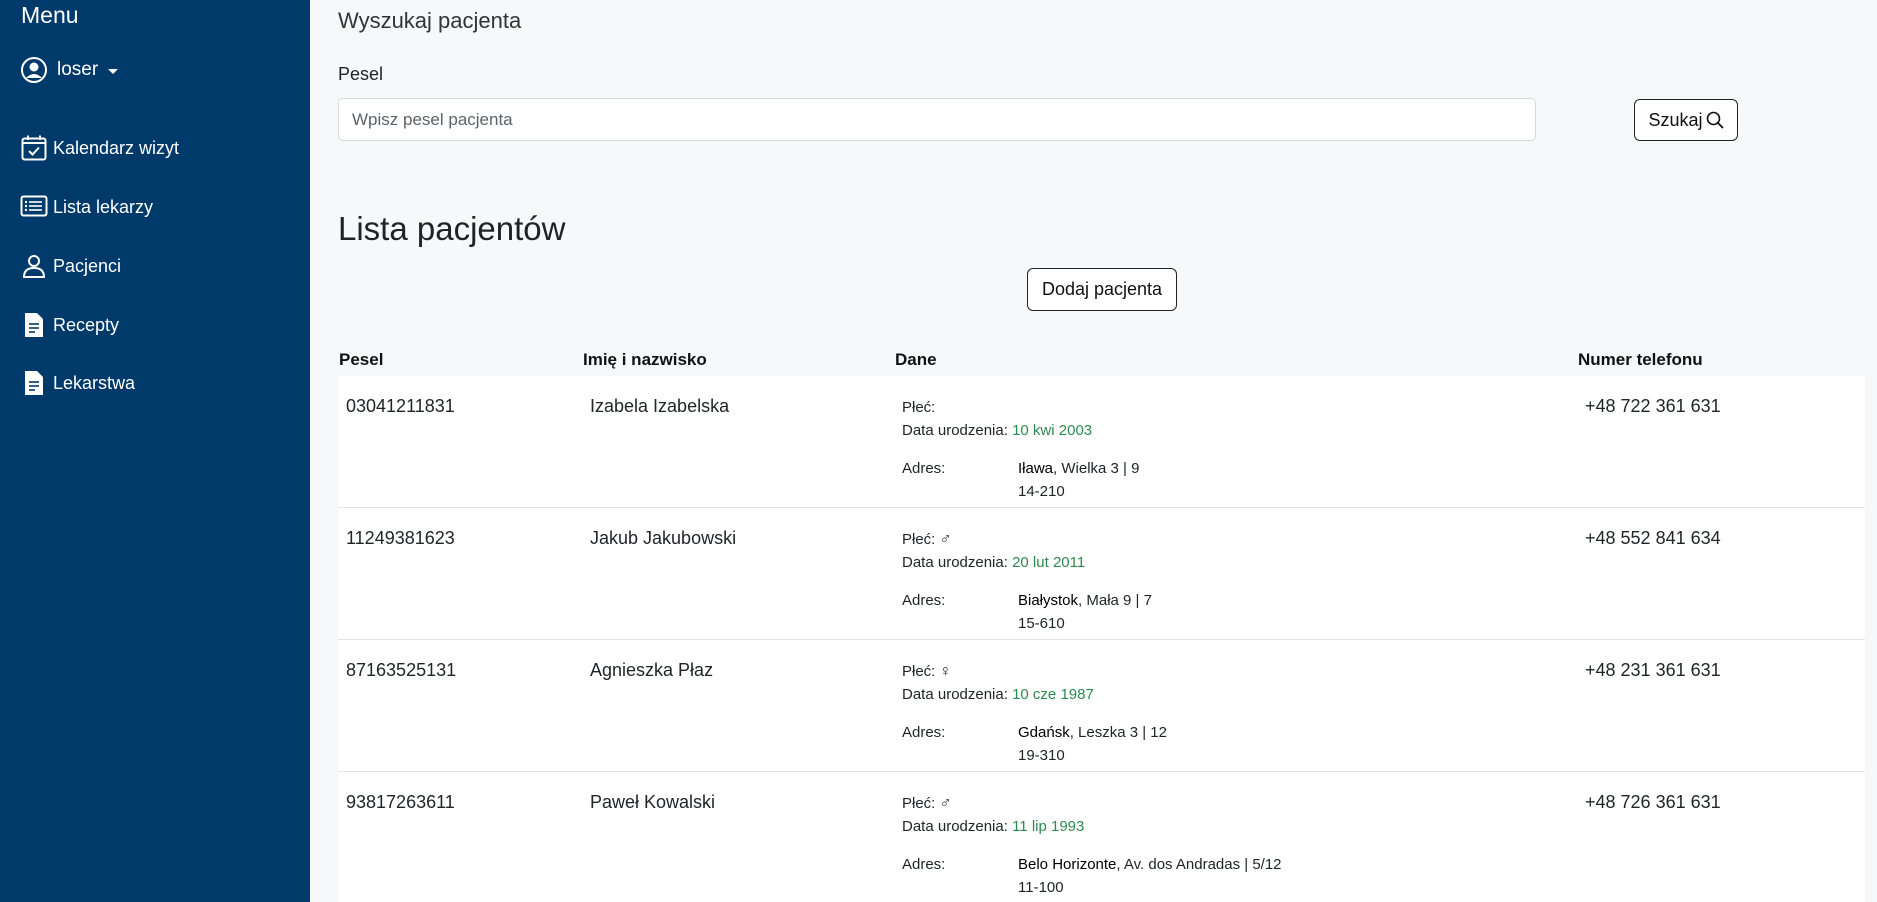  I want to click on column-header-data: Dane, so click(916, 359).